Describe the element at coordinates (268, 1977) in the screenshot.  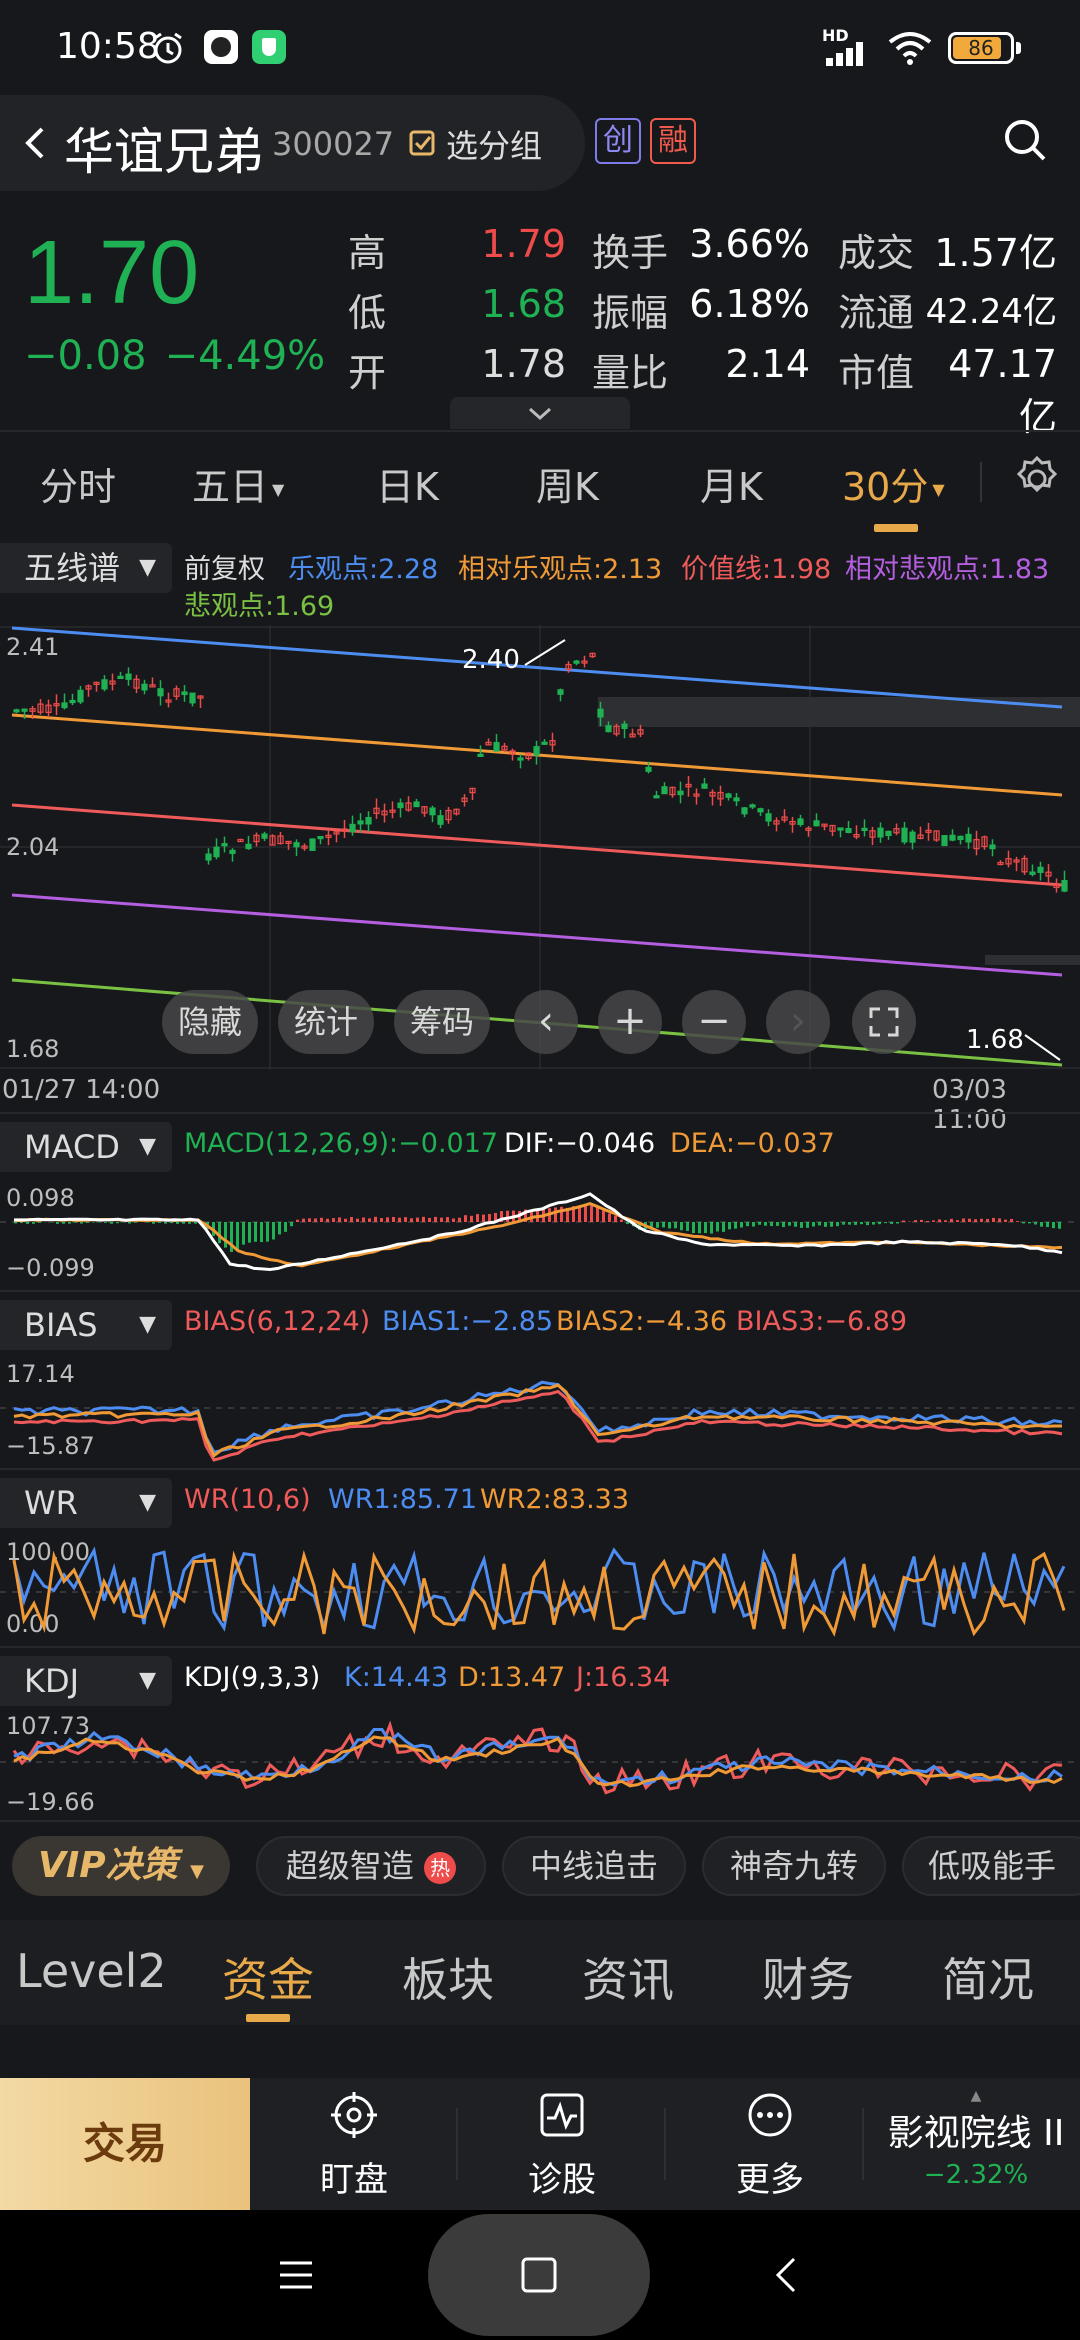
I see `tab-capital: 资金` at that location.